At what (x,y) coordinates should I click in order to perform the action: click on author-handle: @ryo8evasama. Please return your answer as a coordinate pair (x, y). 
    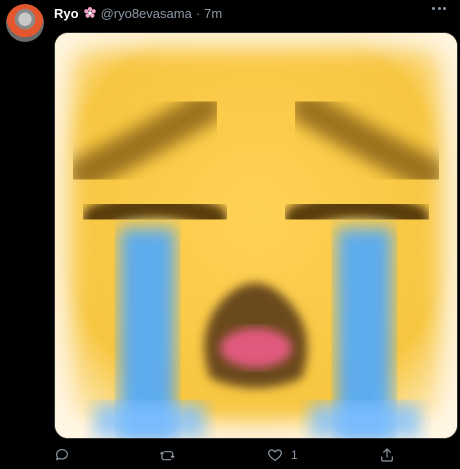
    Looking at the image, I should click on (146, 13).